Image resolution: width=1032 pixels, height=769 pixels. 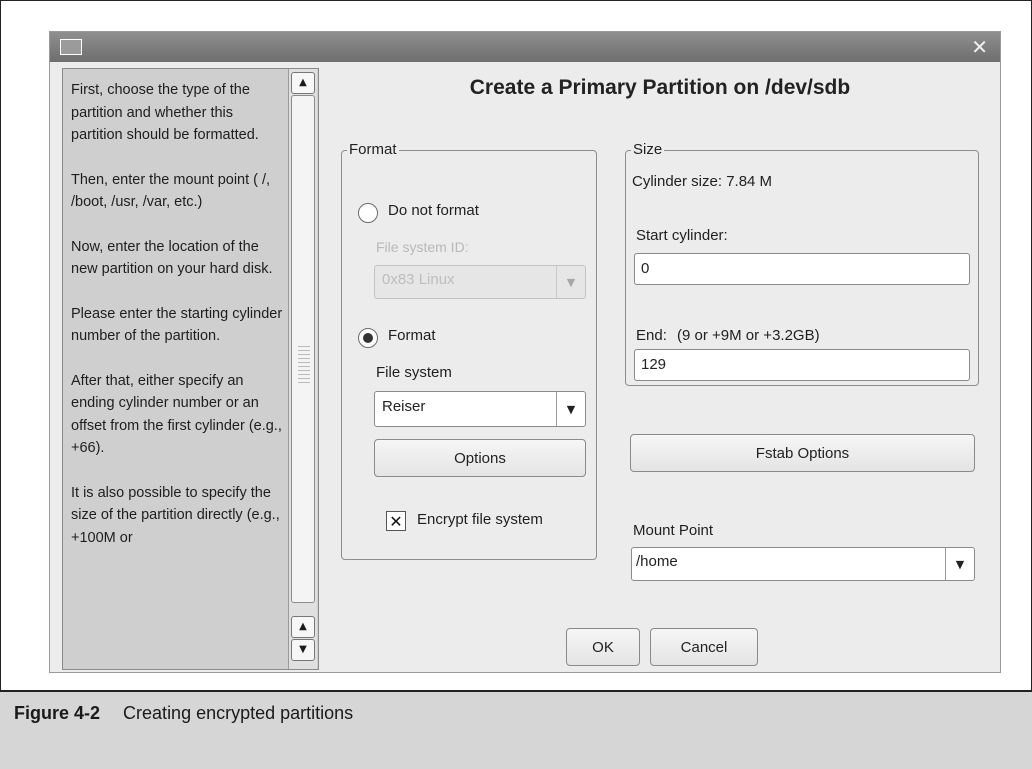 What do you see at coordinates (368, 213) in the screenshot?
I see `do-not-format-radio` at bounding box center [368, 213].